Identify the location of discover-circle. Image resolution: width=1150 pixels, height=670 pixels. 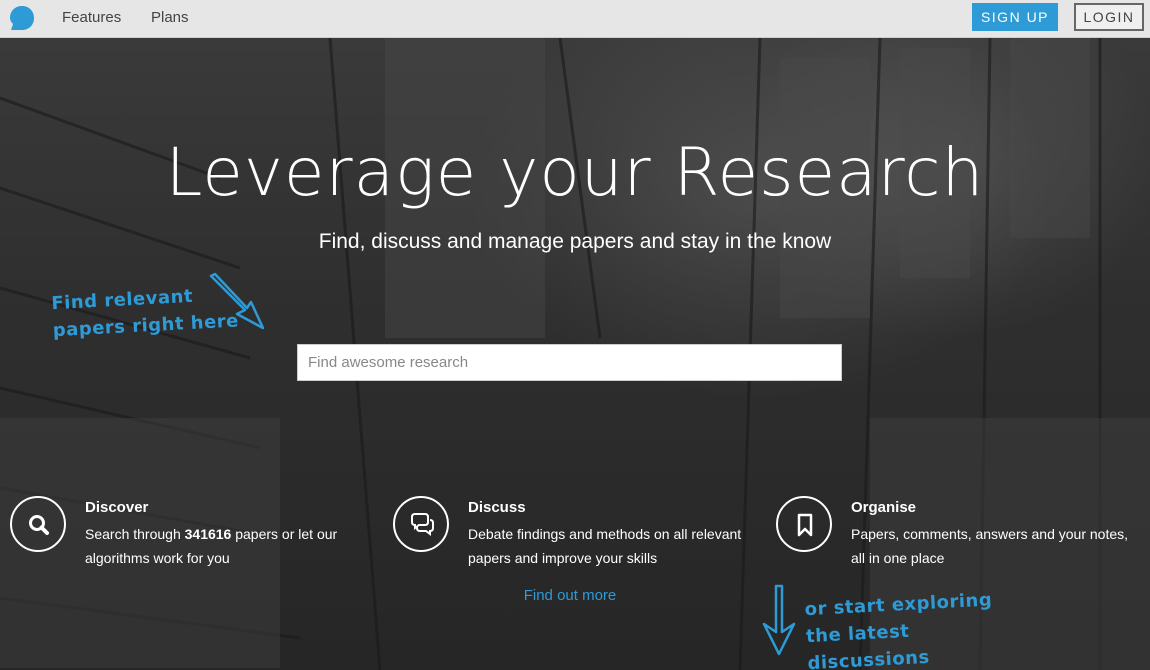
(38, 524).